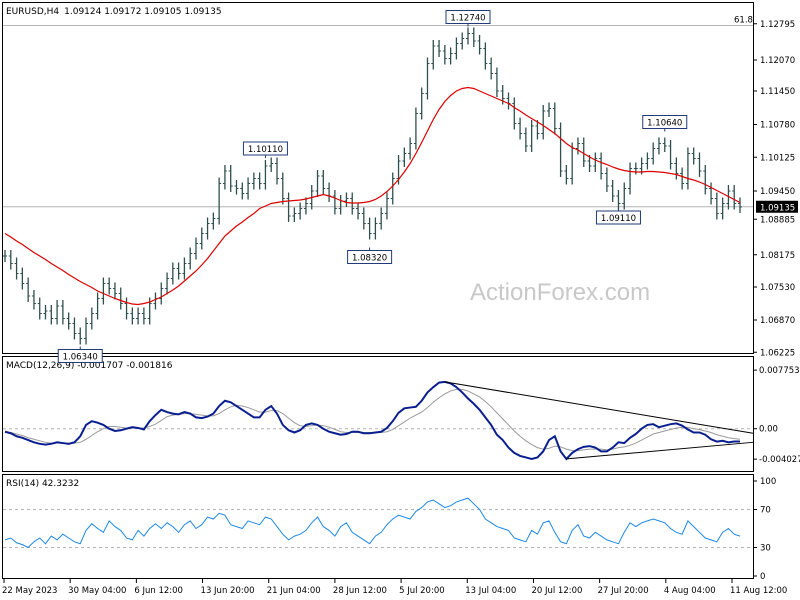  I want to click on price-axis-label: 1.09450, so click(777, 192).